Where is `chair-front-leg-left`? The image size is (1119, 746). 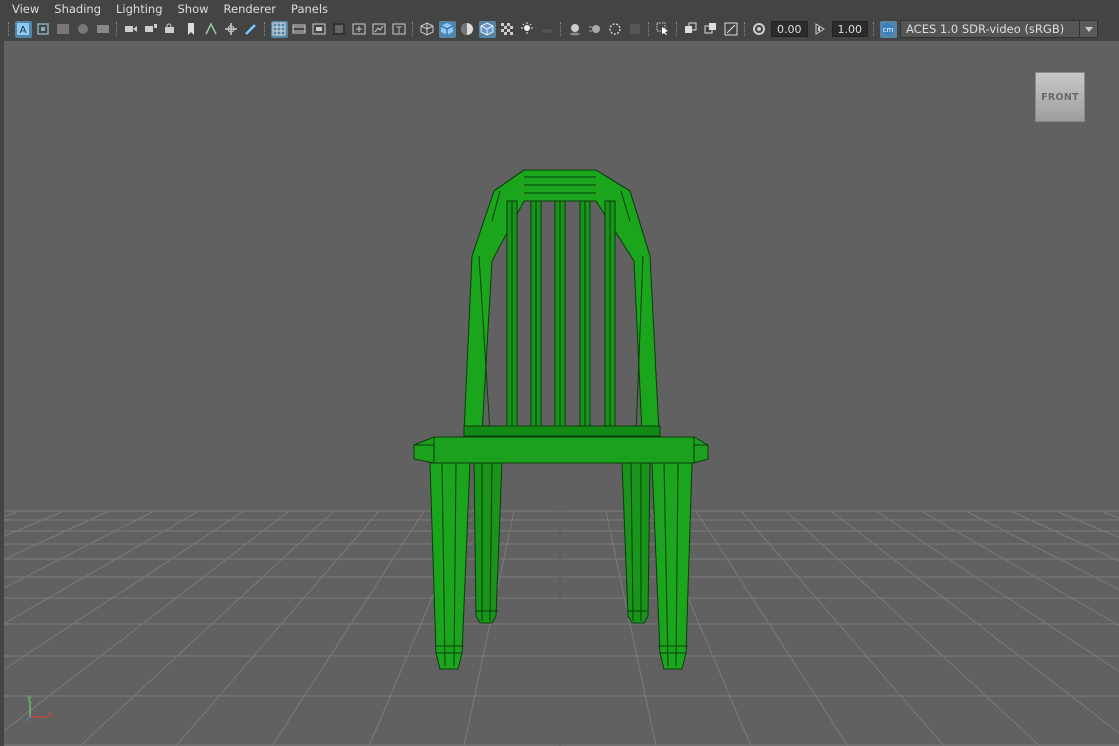
chair-front-leg-left is located at coordinates (450, 566).